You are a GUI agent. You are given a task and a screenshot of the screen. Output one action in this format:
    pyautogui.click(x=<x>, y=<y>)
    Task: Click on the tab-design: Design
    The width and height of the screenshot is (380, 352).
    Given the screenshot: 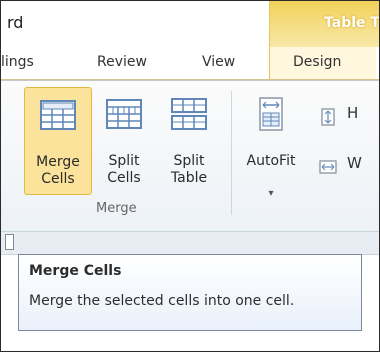 What is the action you would take?
    pyautogui.click(x=322, y=63)
    